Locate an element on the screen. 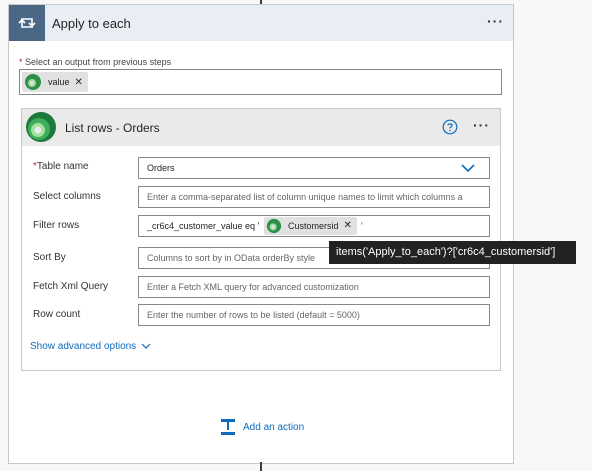 This screenshot has width=592, height=471. flow-connector-bottom is located at coordinates (261, 466).